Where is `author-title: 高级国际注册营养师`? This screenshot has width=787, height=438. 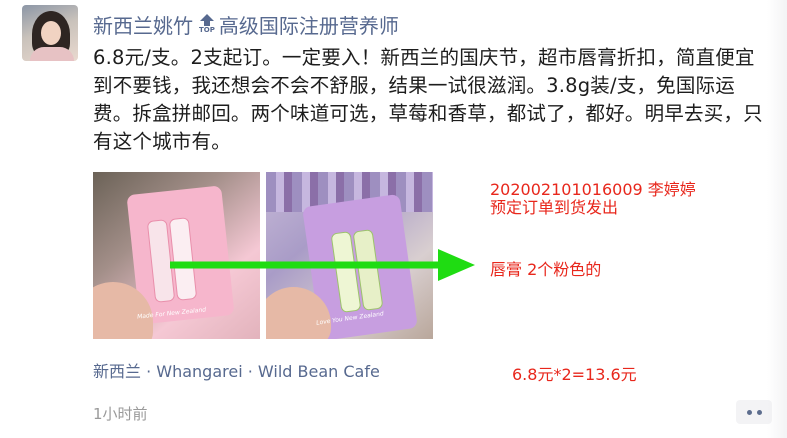 author-title: 高级国际注册营养师 is located at coordinates (309, 24).